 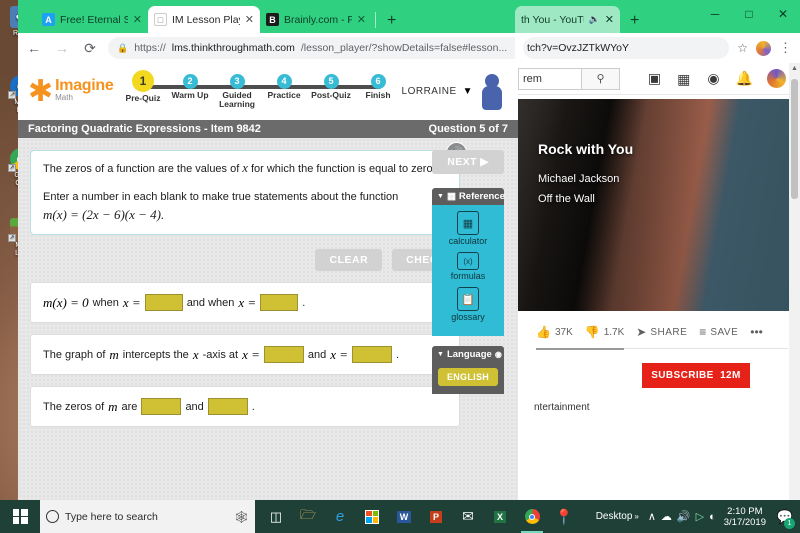 What do you see at coordinates (776, 78) in the screenshot?
I see `youtube-avatar` at bounding box center [776, 78].